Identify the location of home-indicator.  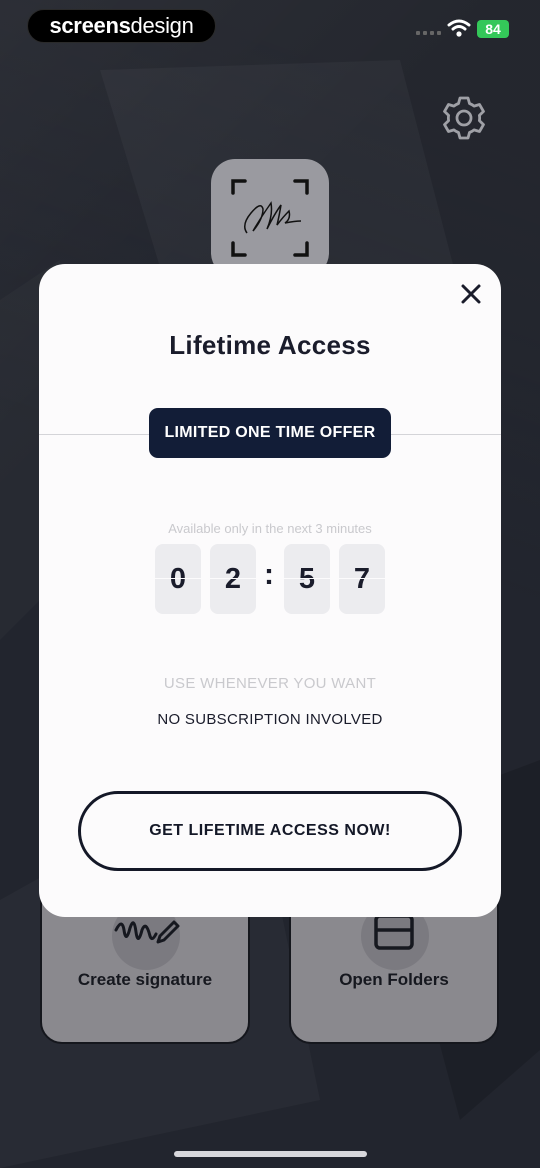
(270, 1154).